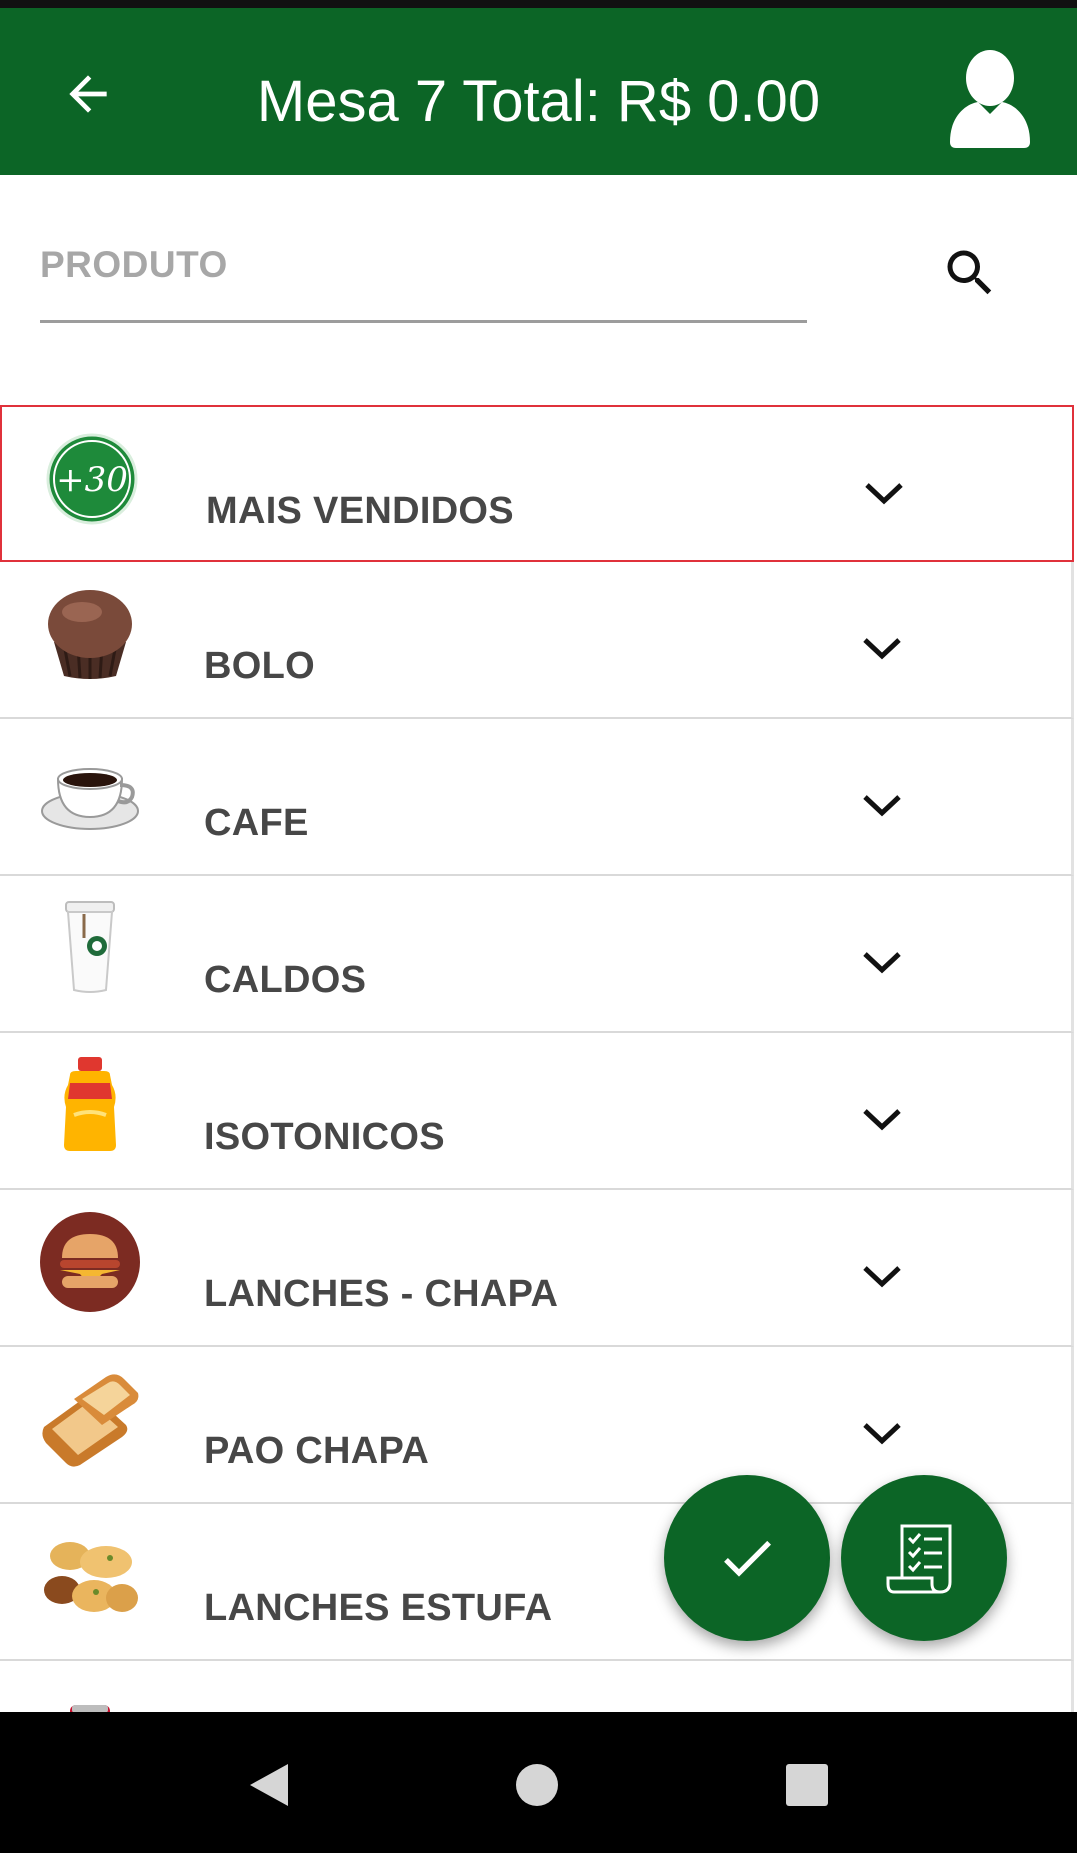 This screenshot has height=1853, width=1077. I want to click on category-label: LANCHES ESTUFA, so click(378, 1608).